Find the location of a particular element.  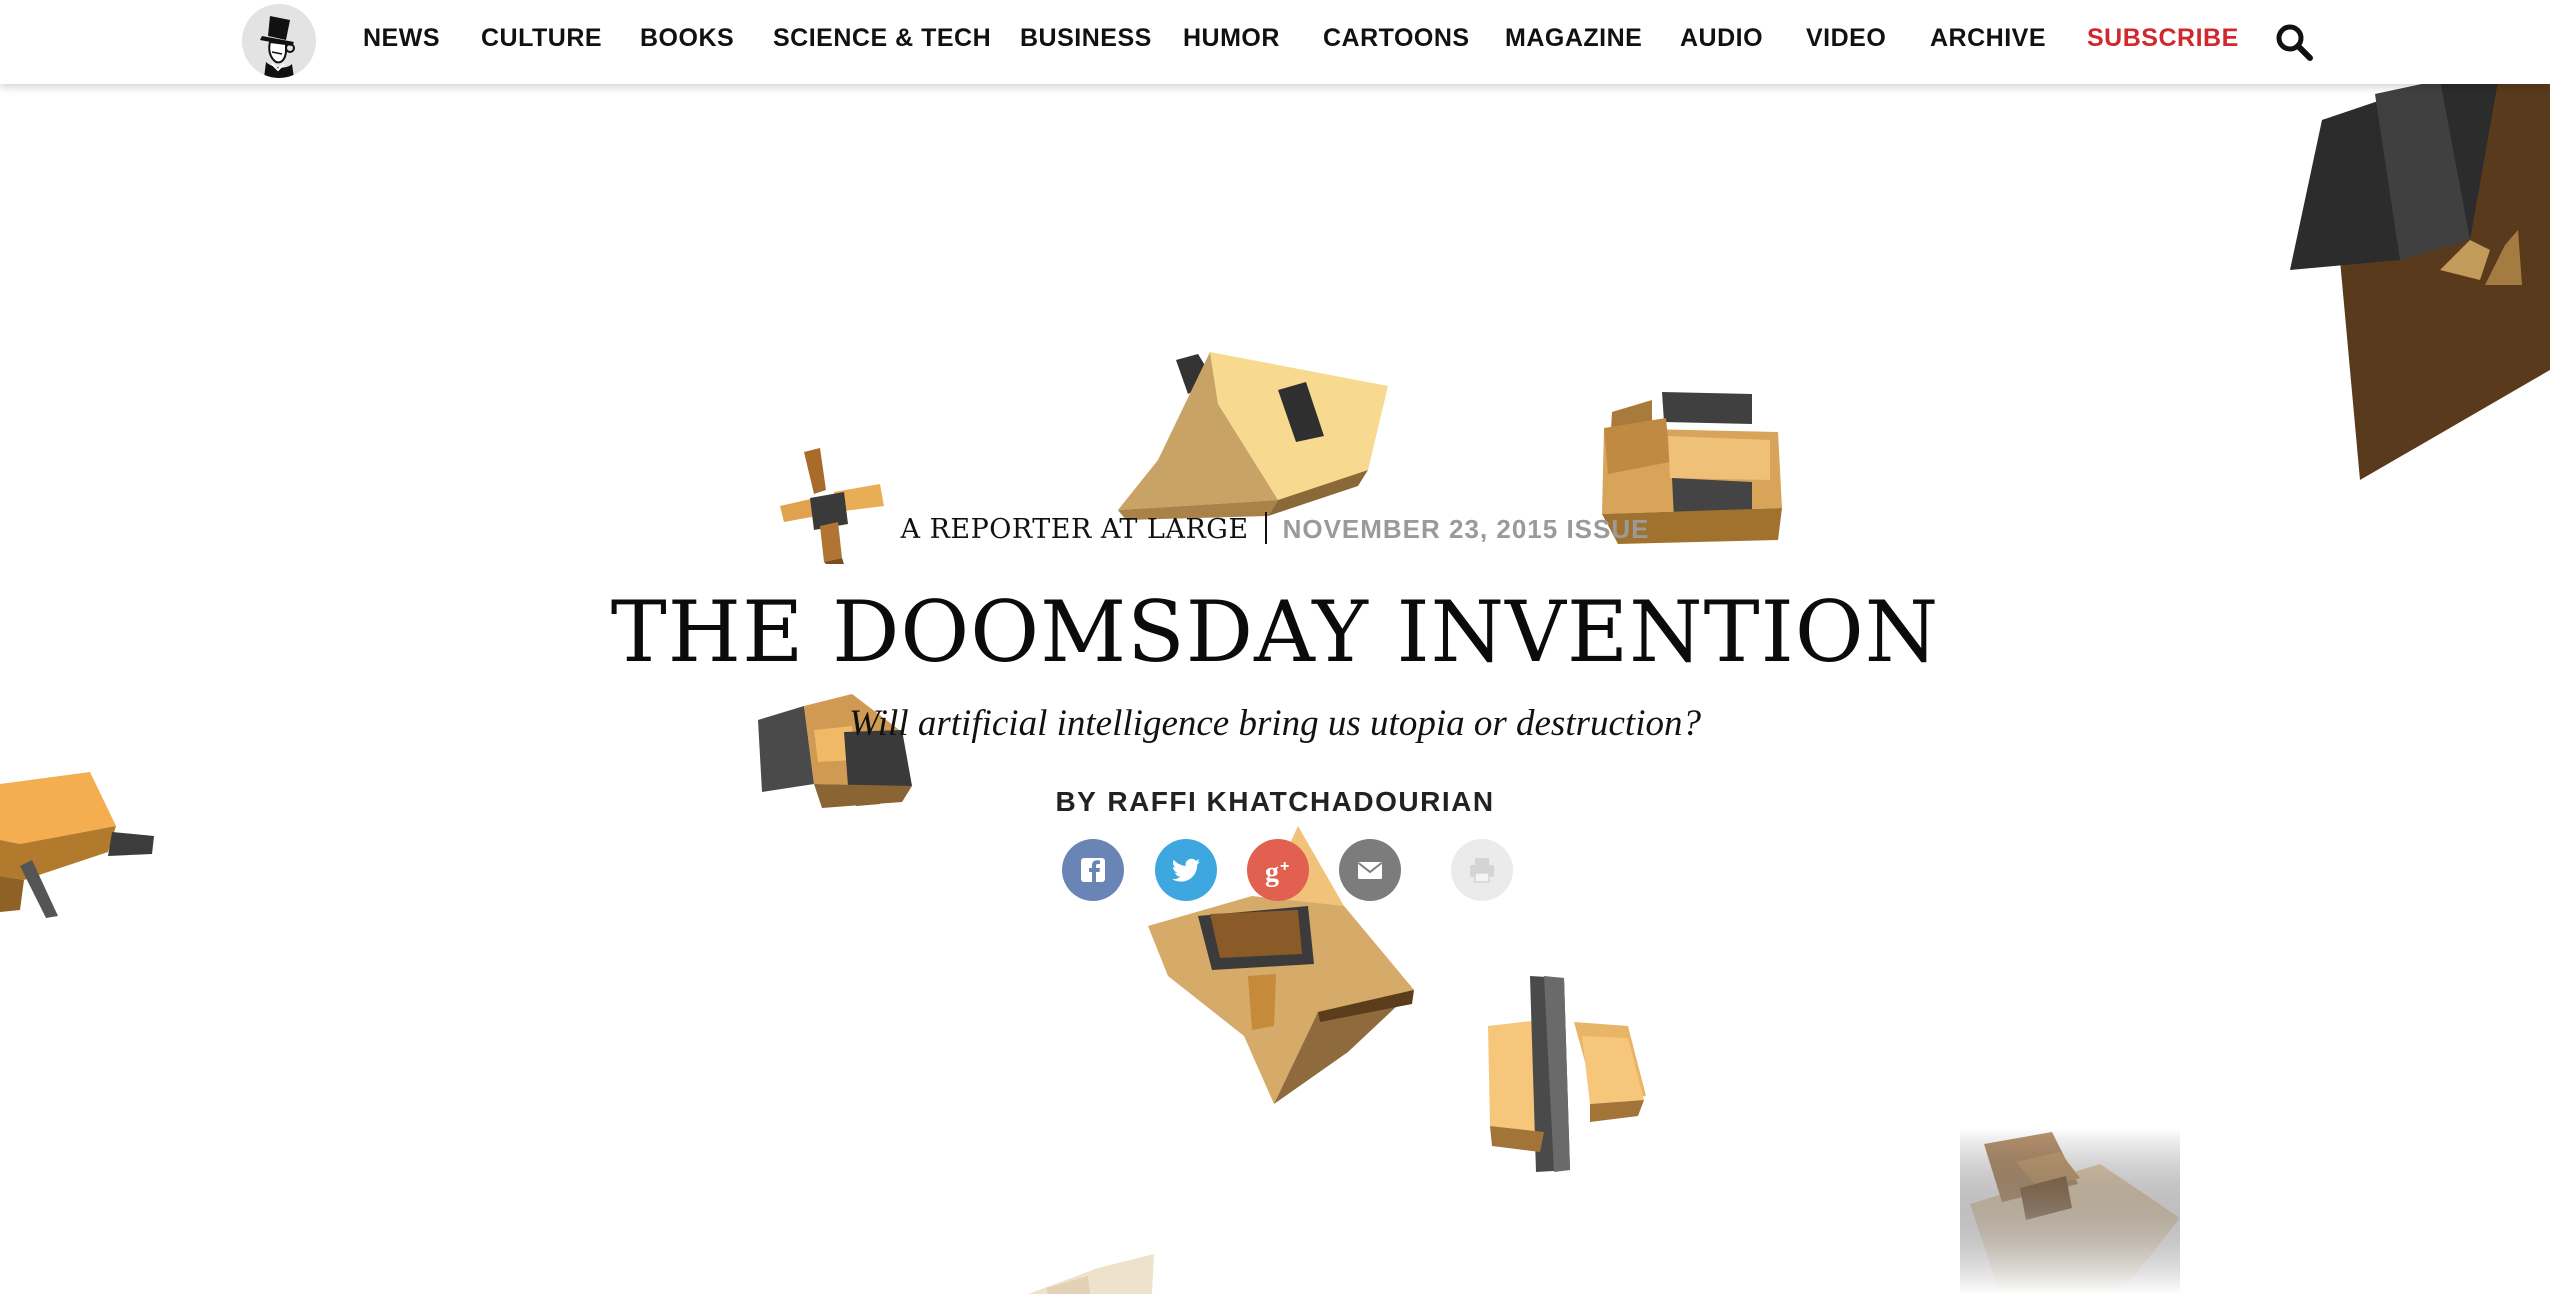

article-rubric: A REPORTER AT LARGE is located at coordinates (1075, 529).